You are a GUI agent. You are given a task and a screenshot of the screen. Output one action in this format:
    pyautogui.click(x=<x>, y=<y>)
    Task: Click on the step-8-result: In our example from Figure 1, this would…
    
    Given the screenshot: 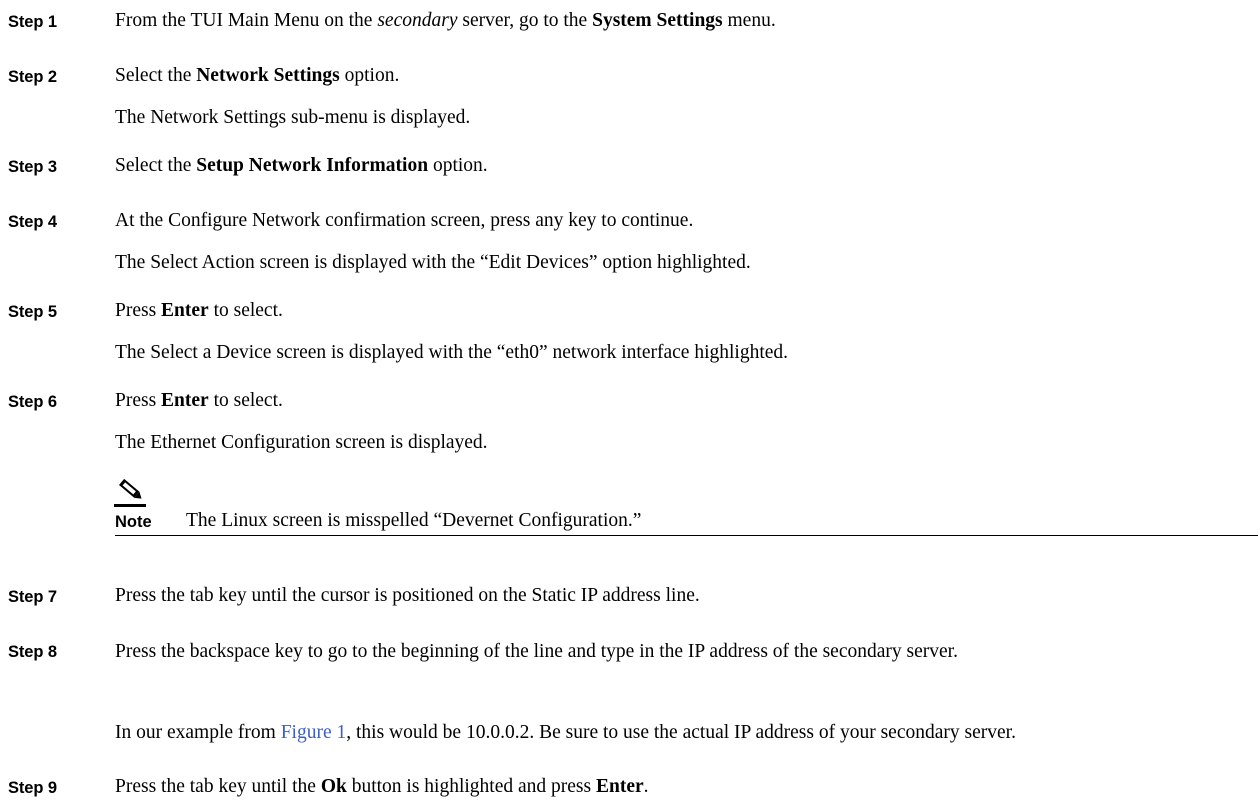 What is the action you would take?
    pyautogui.click(x=565, y=732)
    